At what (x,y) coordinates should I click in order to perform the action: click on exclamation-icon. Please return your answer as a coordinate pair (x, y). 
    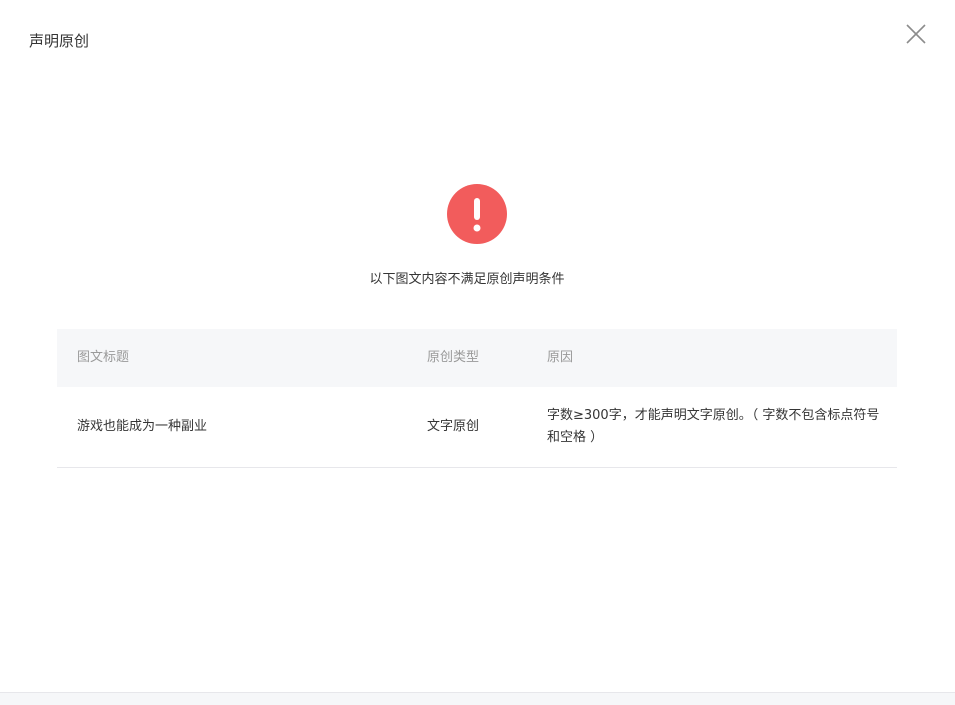
    Looking at the image, I should click on (477, 214).